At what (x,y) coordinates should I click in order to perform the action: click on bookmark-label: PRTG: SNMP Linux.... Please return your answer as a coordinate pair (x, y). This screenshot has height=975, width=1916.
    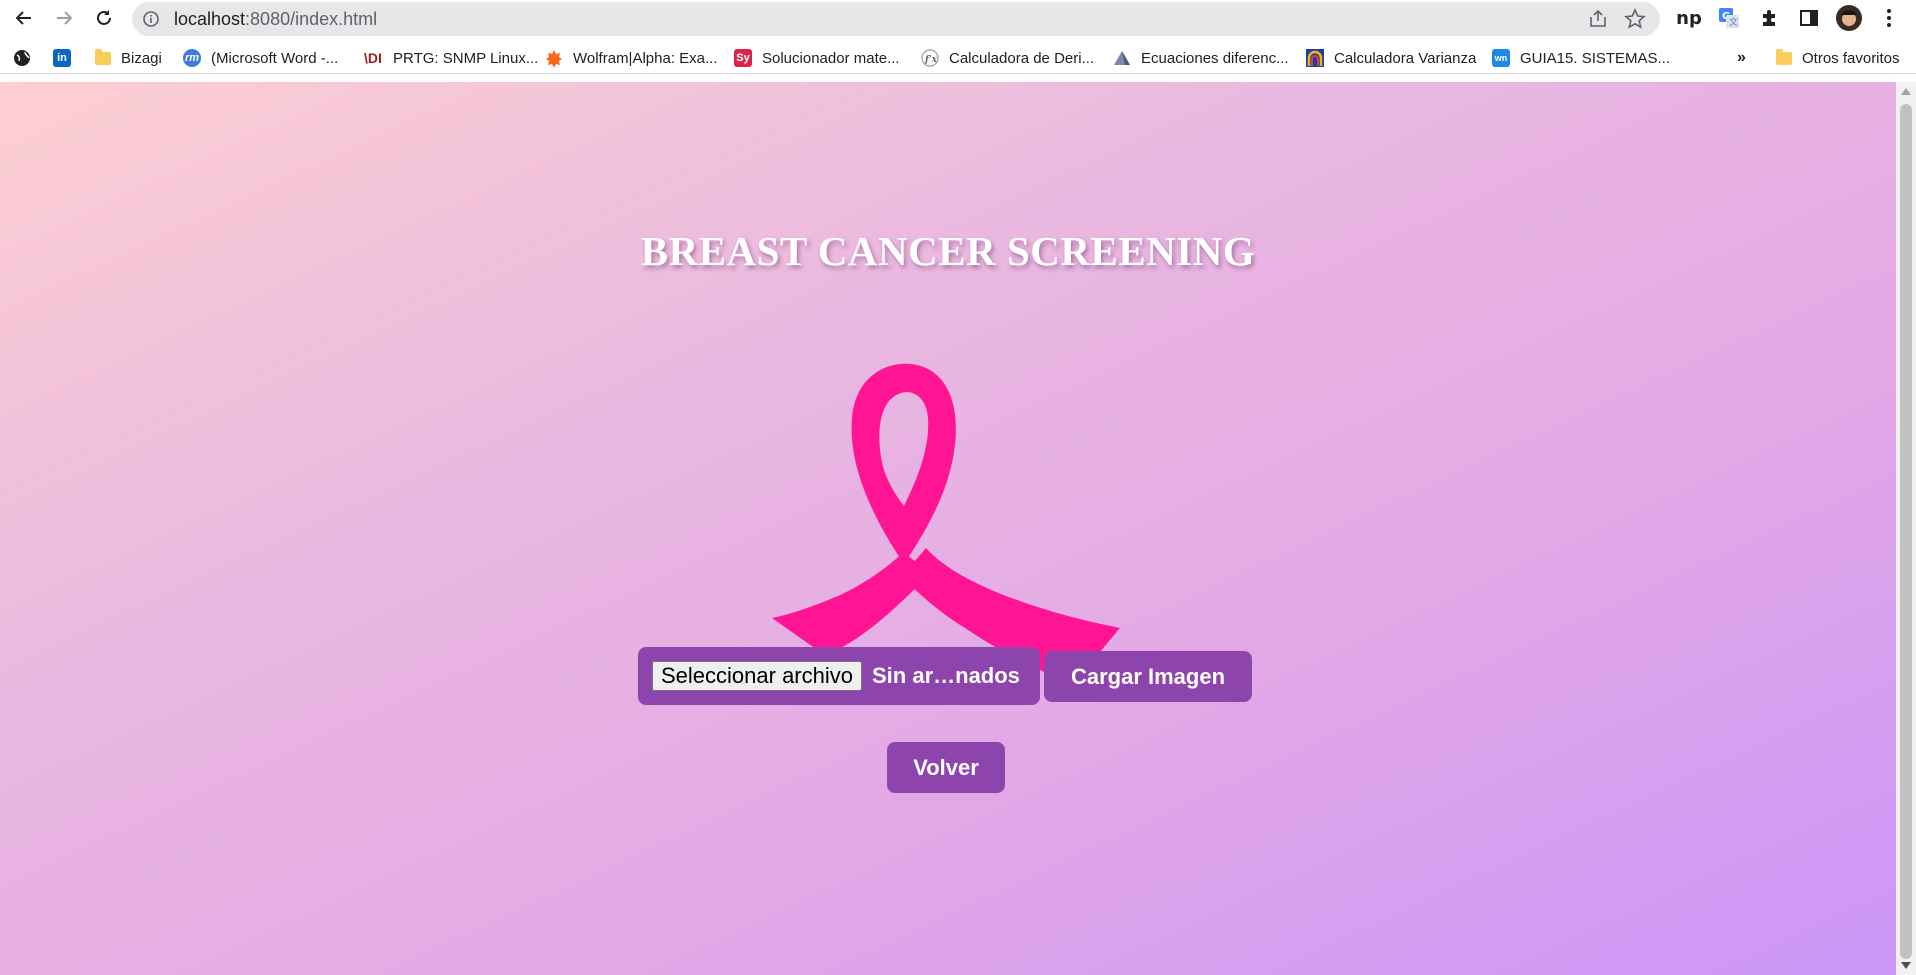
    Looking at the image, I should click on (466, 58).